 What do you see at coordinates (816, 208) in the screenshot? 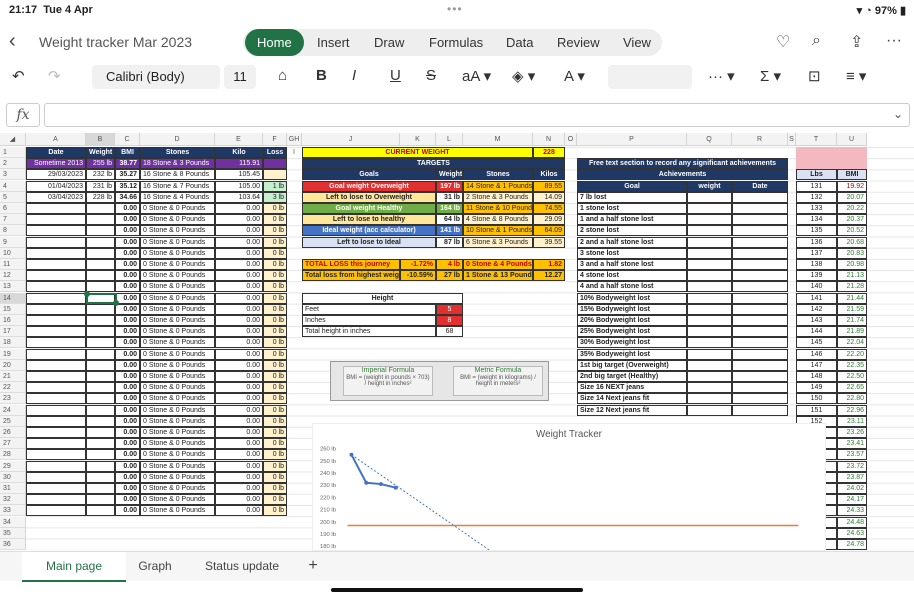
I see `bmi-lbs: 133` at bounding box center [816, 208].